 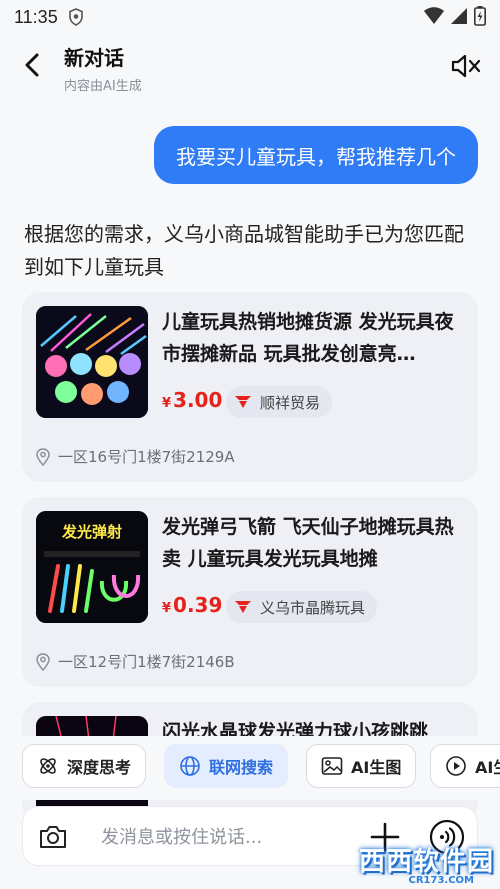 I want to click on chip-ai-image: AI生图, so click(x=361, y=766).